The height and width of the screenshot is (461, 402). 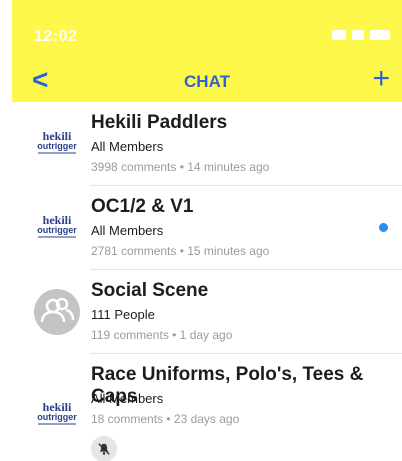 What do you see at coordinates (150, 290) in the screenshot?
I see `chat-title: Social Scene` at bounding box center [150, 290].